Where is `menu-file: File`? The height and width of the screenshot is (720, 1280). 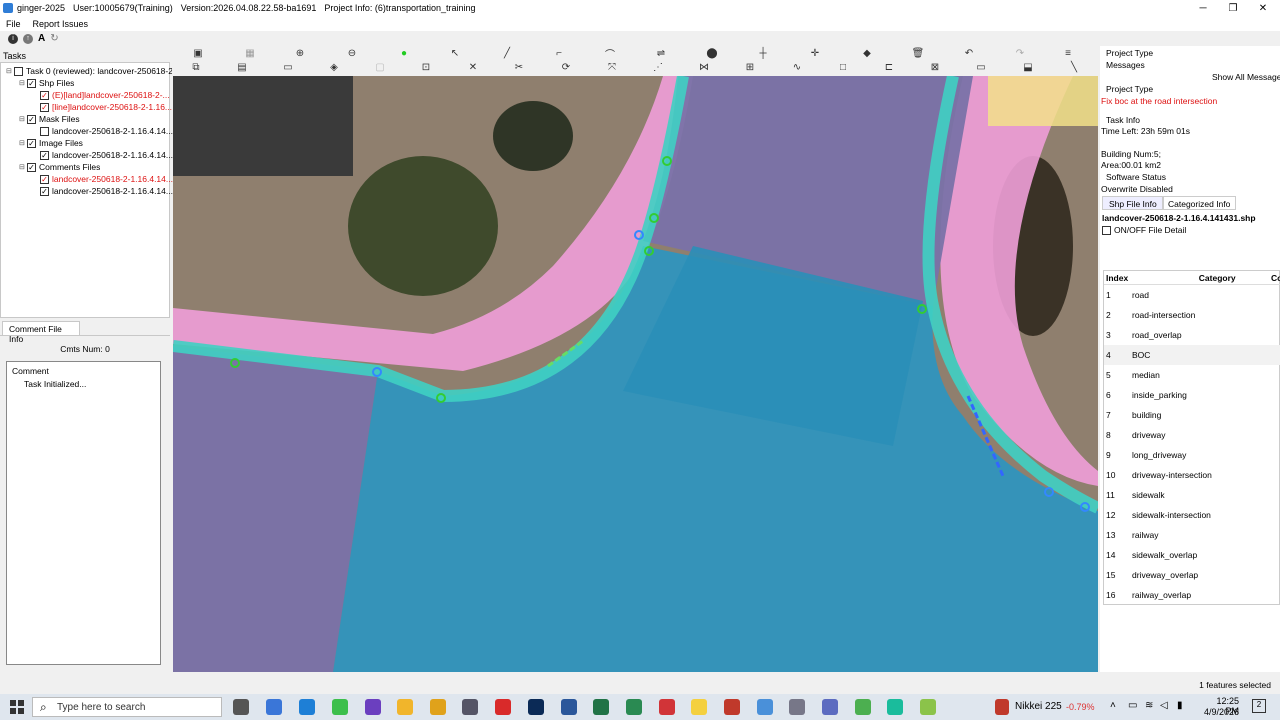
menu-file: File is located at coordinates (13, 24).